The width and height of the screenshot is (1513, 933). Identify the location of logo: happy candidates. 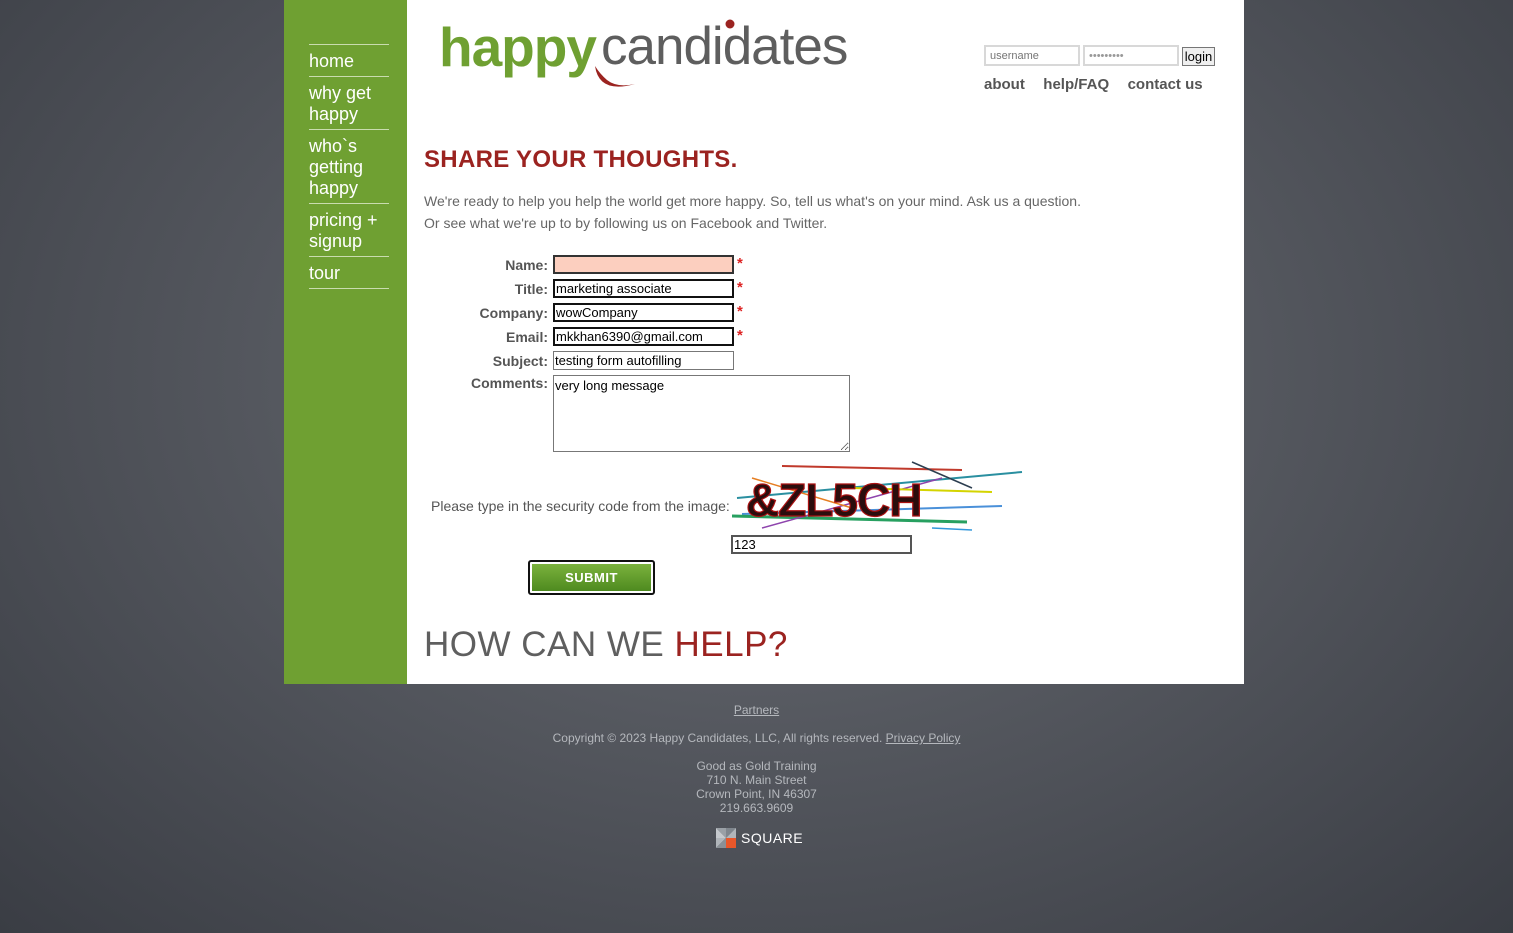
(654, 55).